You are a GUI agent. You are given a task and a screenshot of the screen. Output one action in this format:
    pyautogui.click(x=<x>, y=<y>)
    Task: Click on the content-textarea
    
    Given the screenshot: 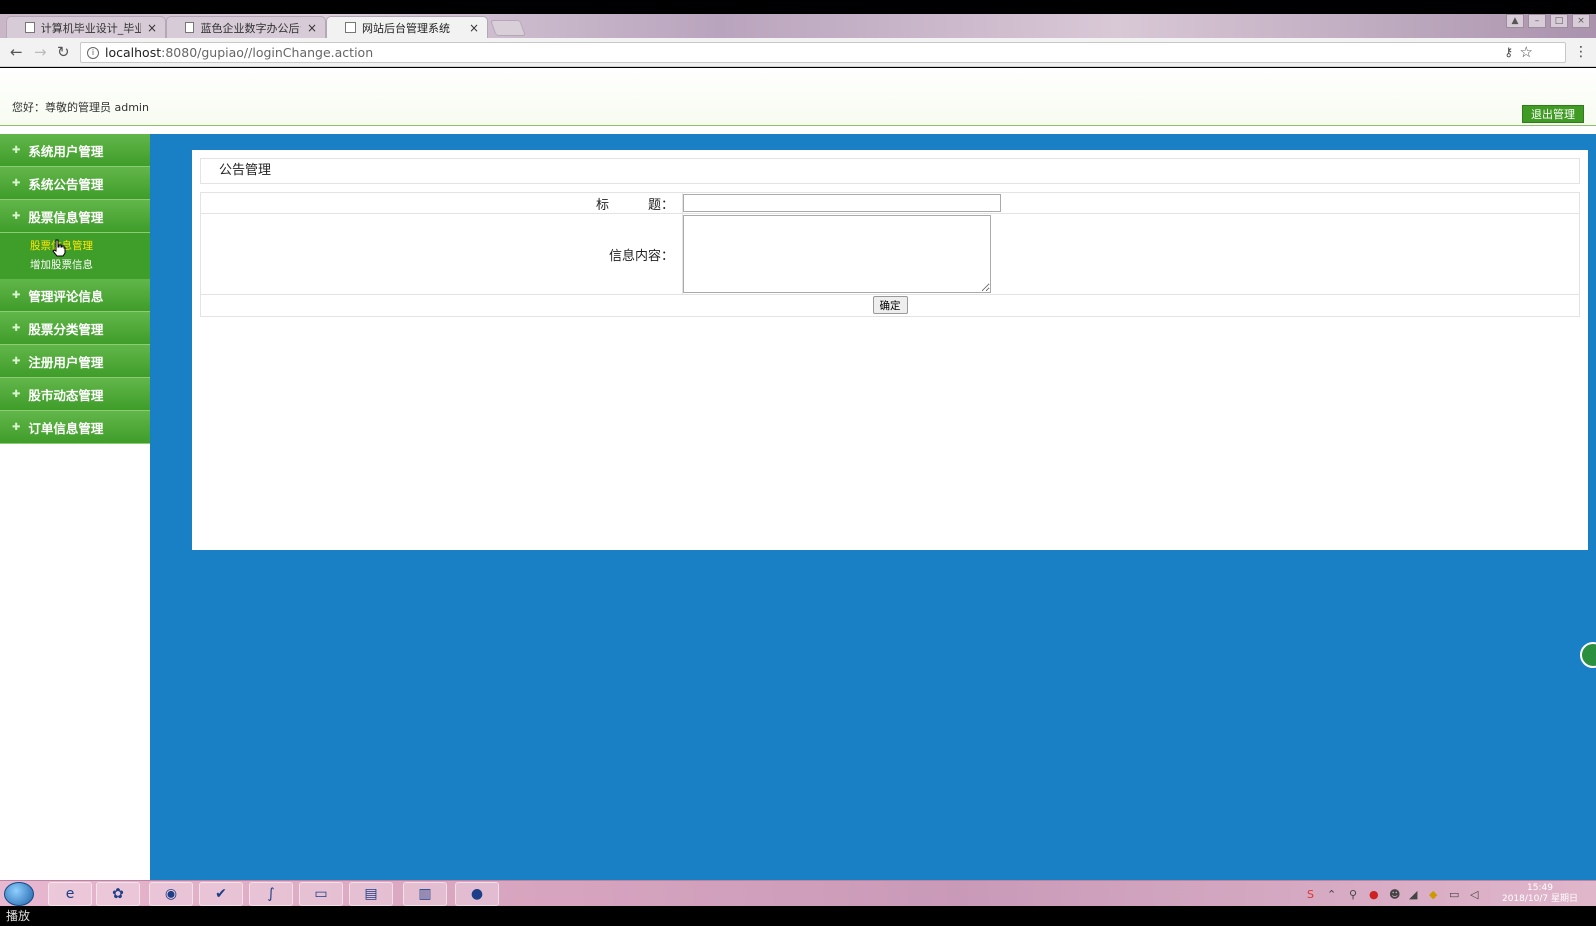 What is the action you would take?
    pyautogui.click(x=837, y=254)
    